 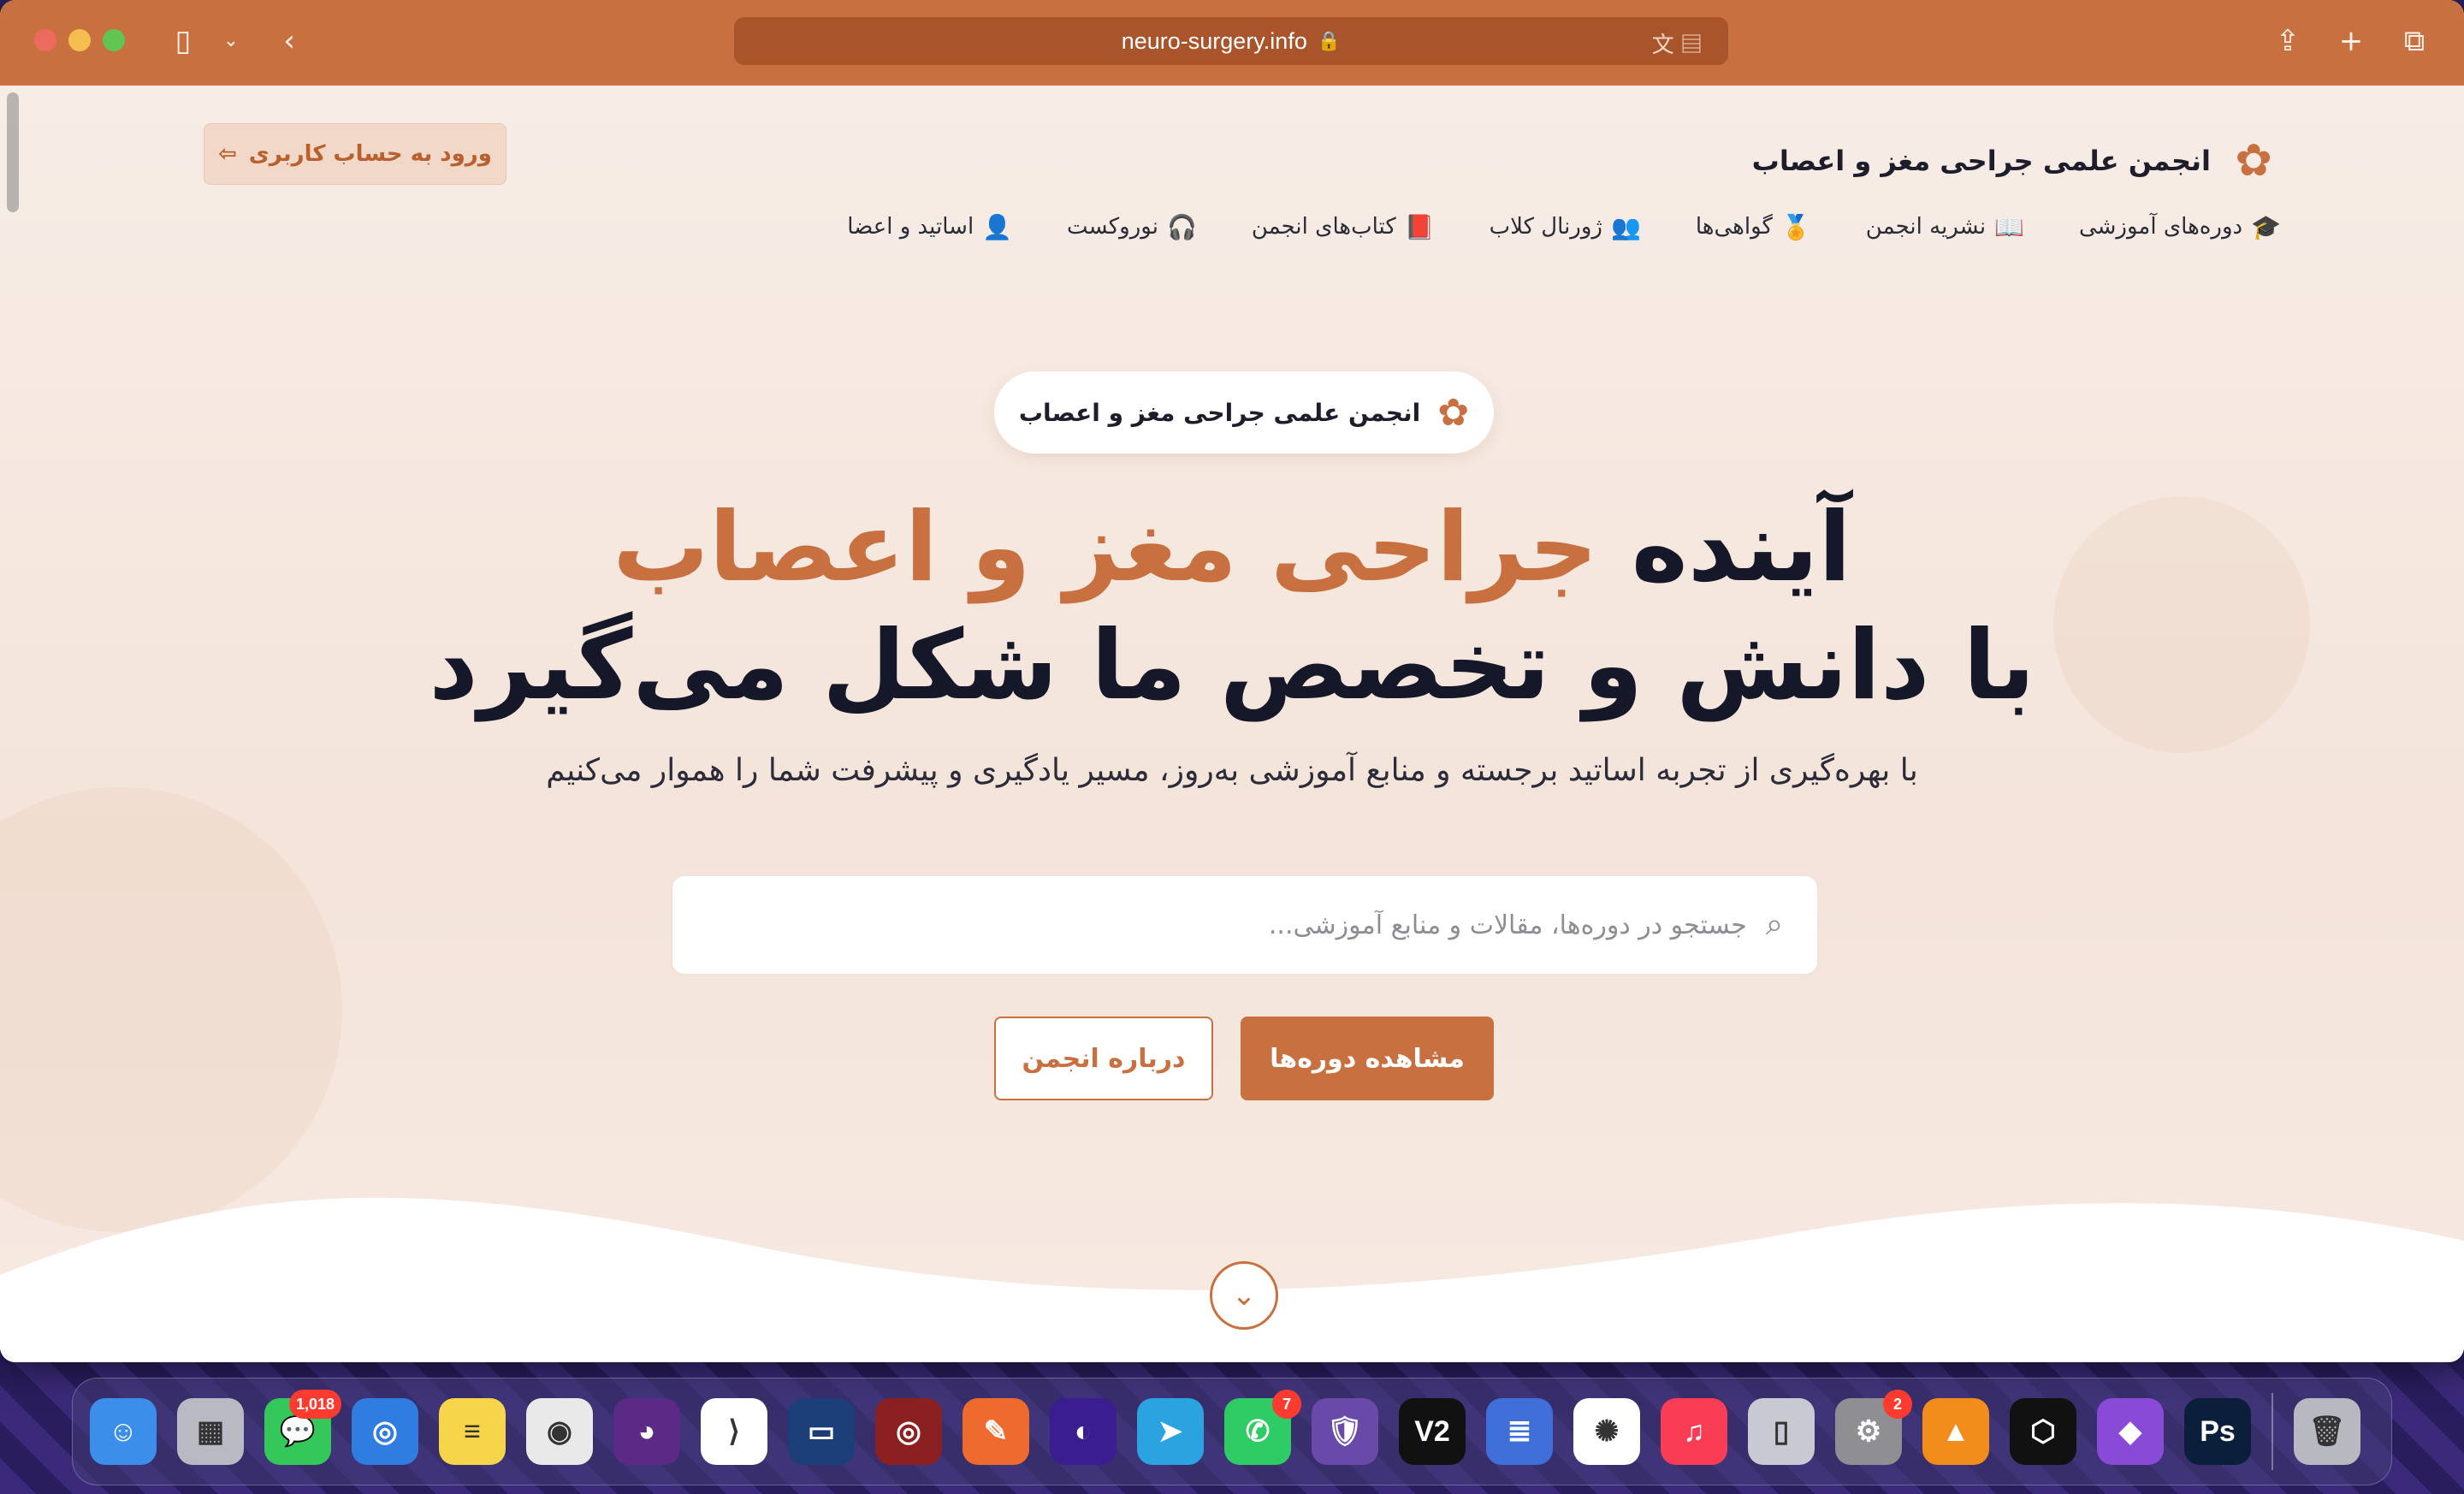 I want to click on notes-icon: ≡, so click(x=472, y=1431).